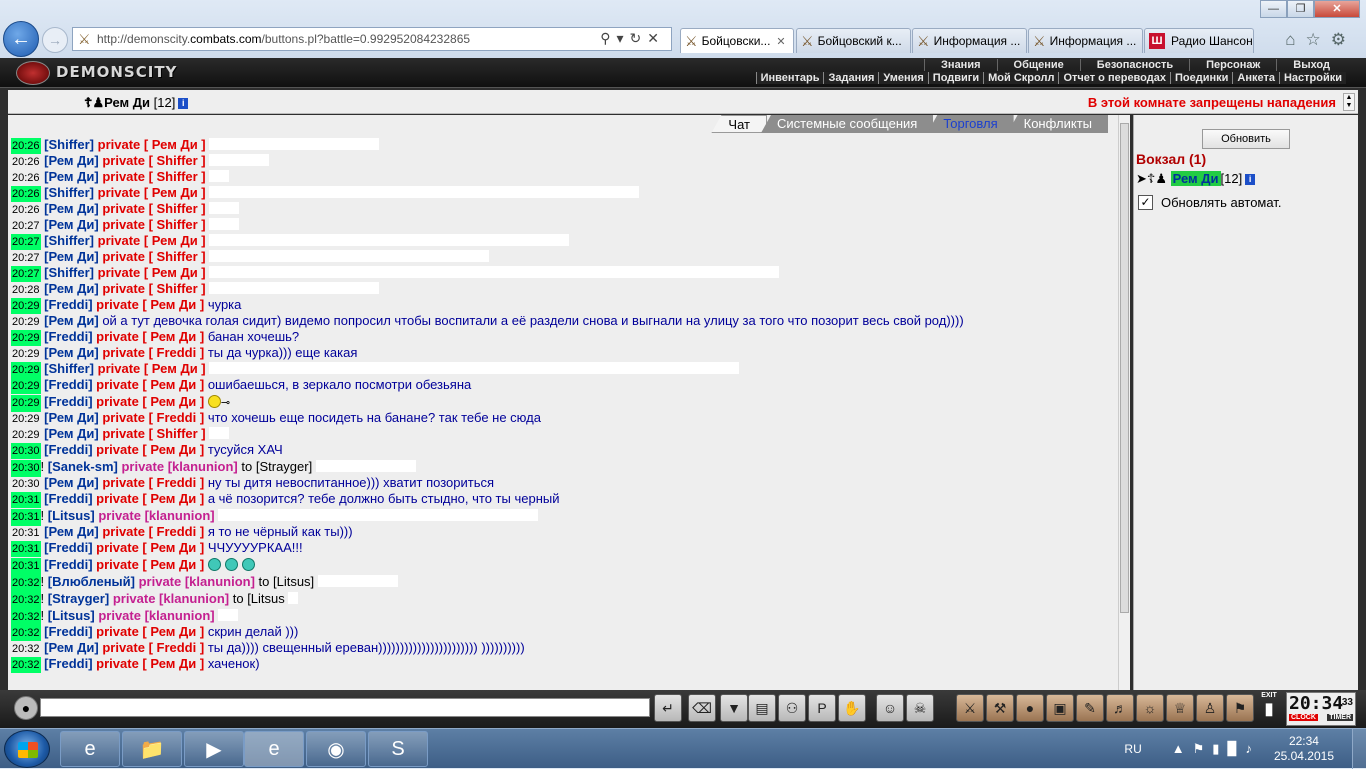  What do you see at coordinates (737, 40) in the screenshot?
I see `browser-tab-1: ⚔ Бойцовски... ✕` at bounding box center [737, 40].